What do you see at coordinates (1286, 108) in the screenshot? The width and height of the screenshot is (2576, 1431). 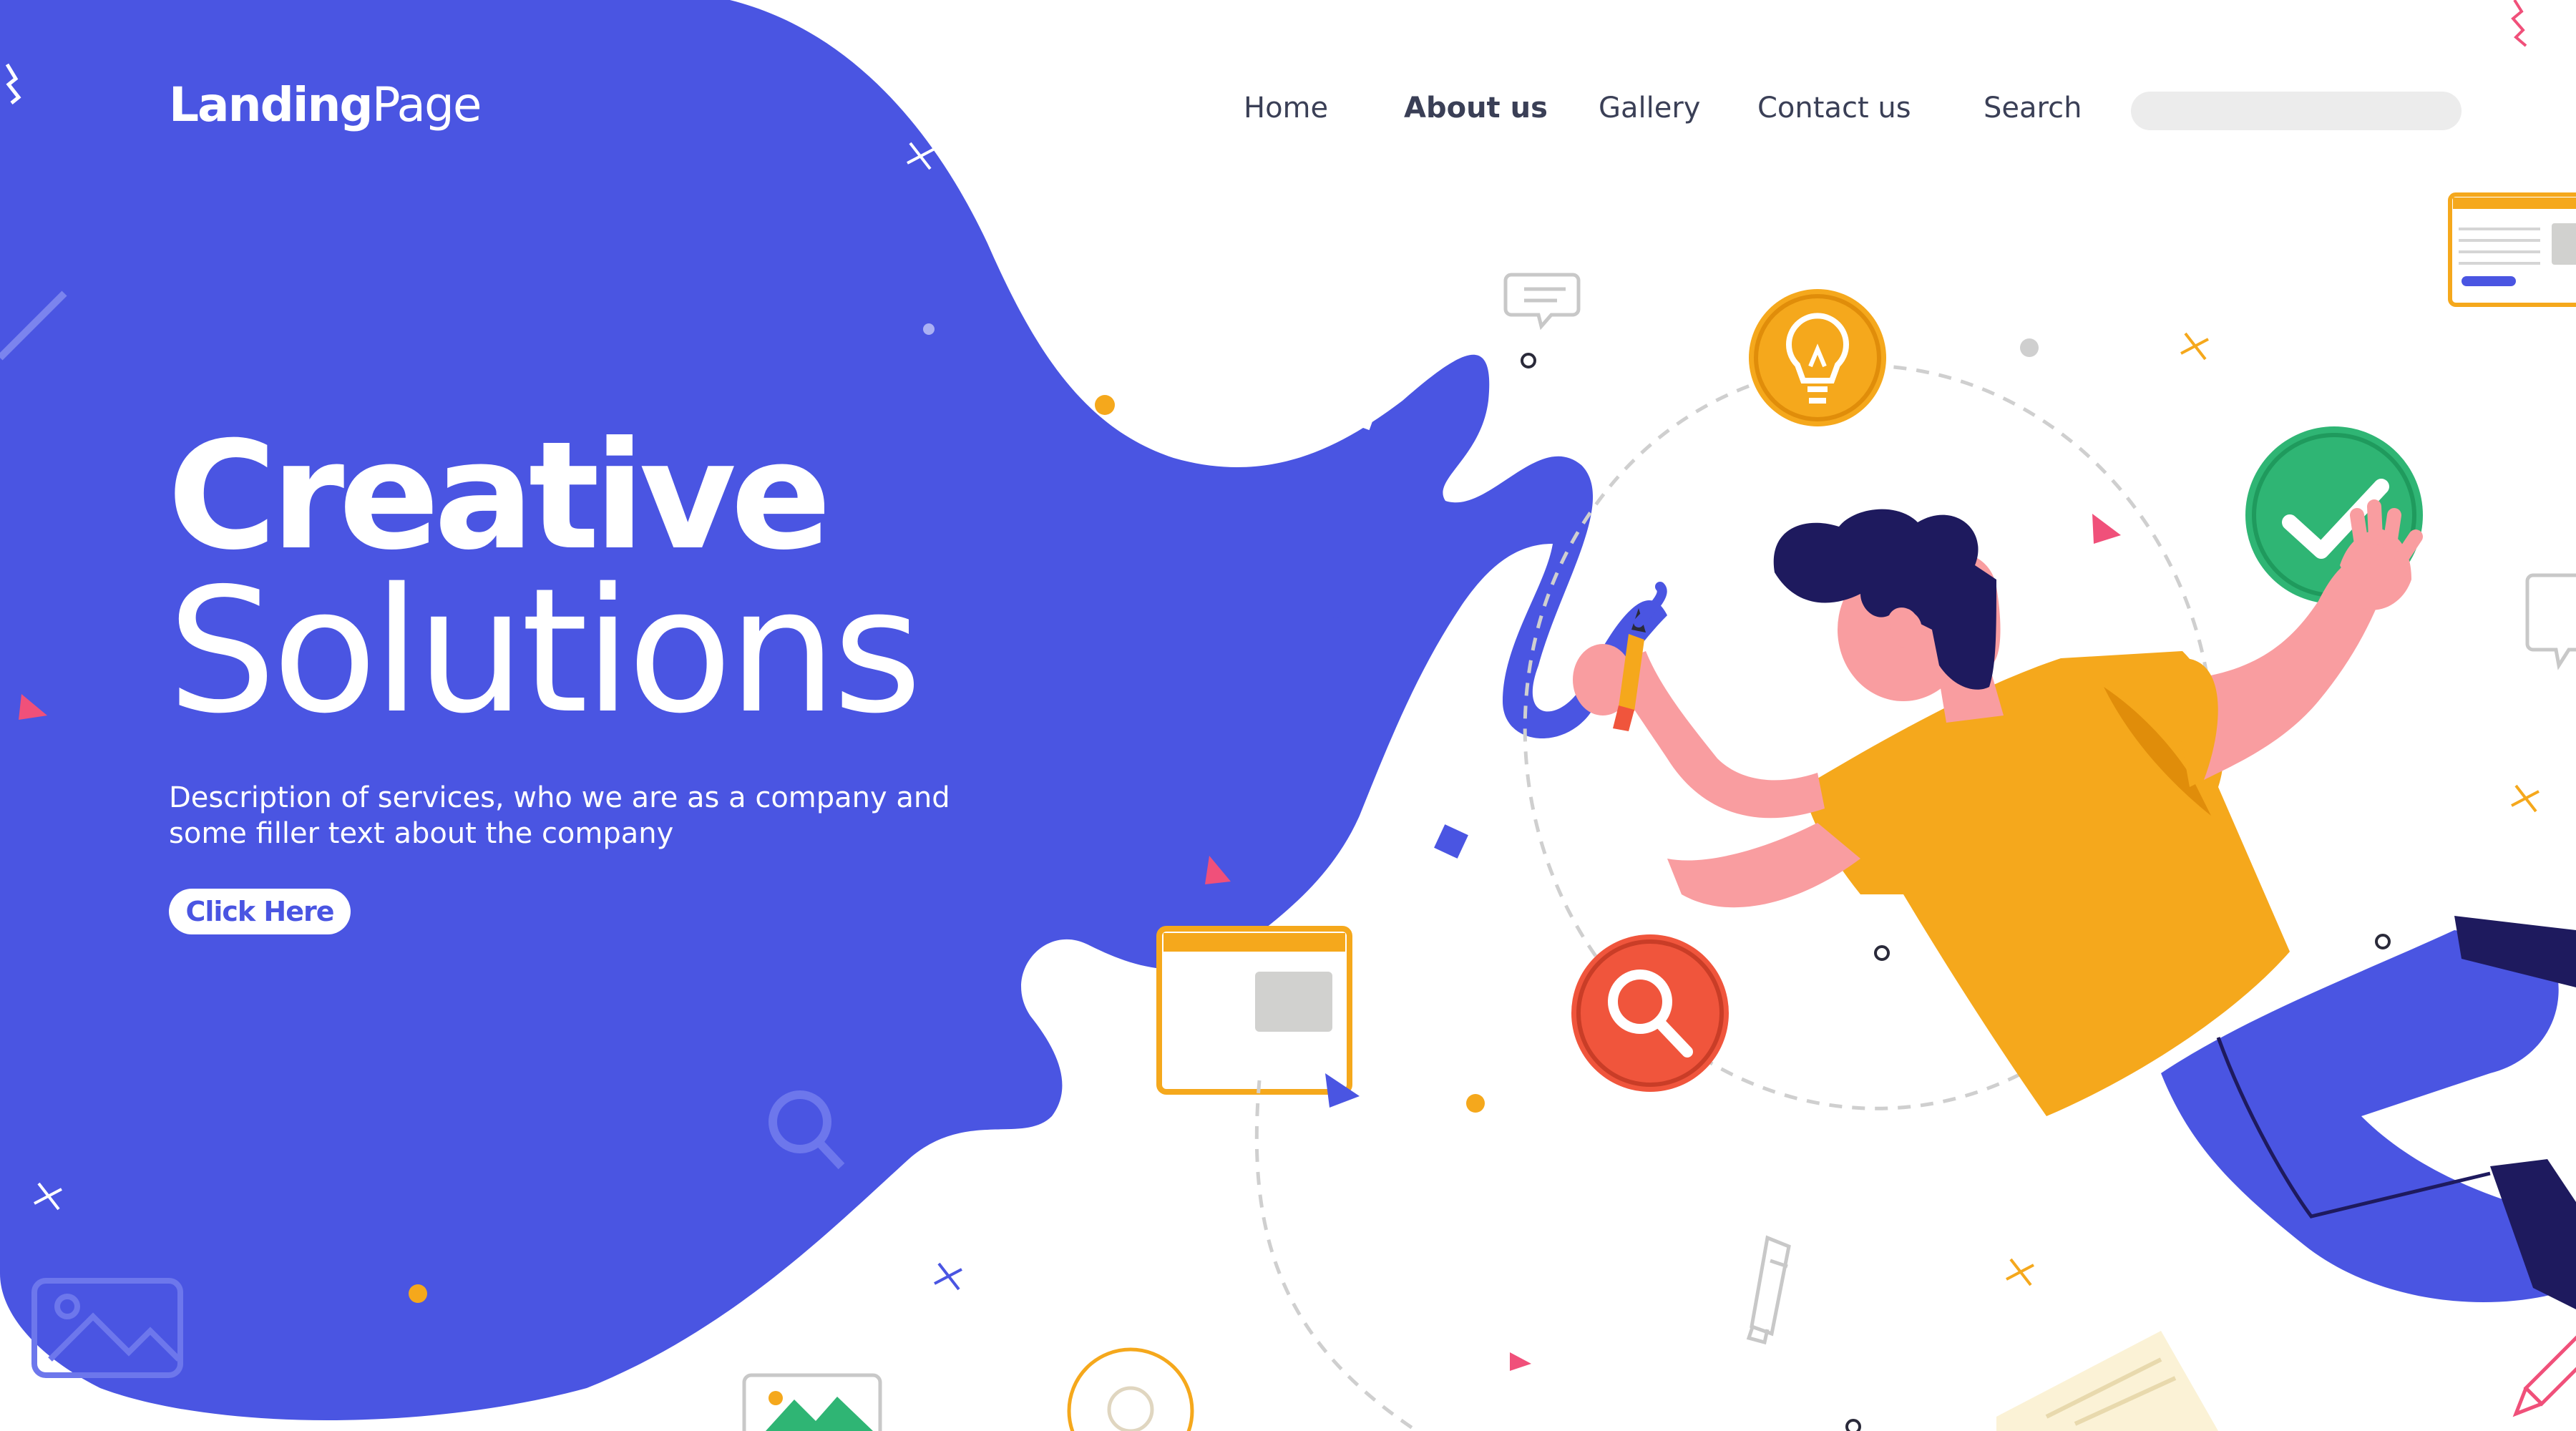 I see `nav-home: Home` at bounding box center [1286, 108].